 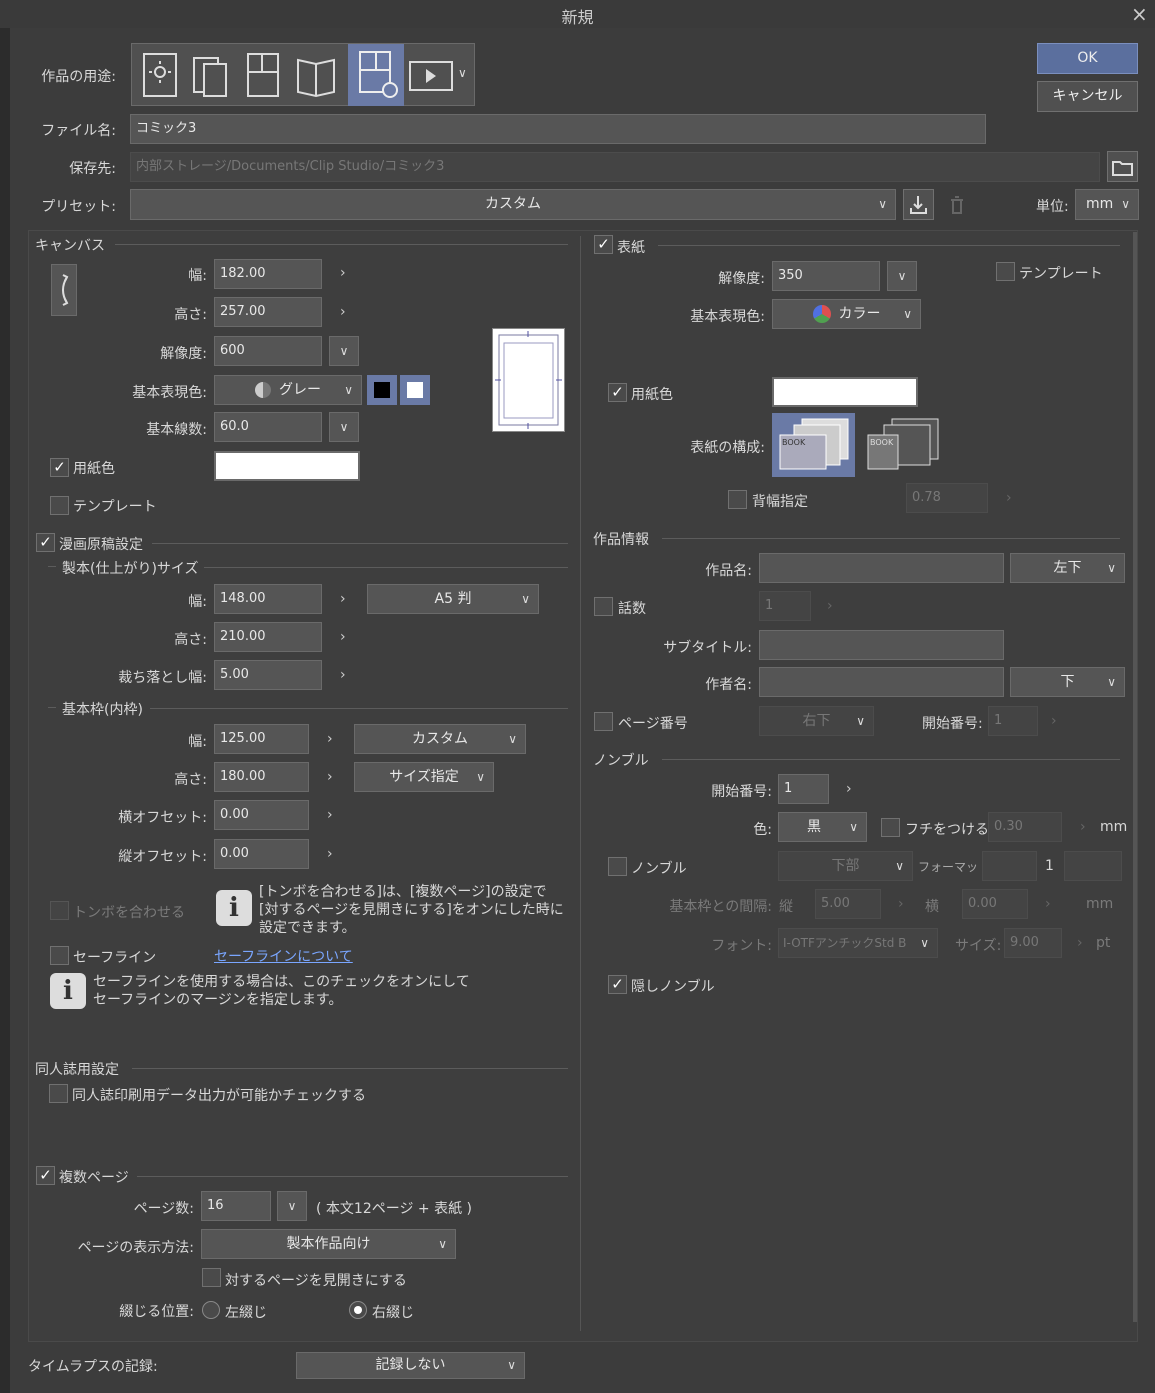 What do you see at coordinates (902, 276) in the screenshot?
I see `cover-res-dropdown-icon: ∨` at bounding box center [902, 276].